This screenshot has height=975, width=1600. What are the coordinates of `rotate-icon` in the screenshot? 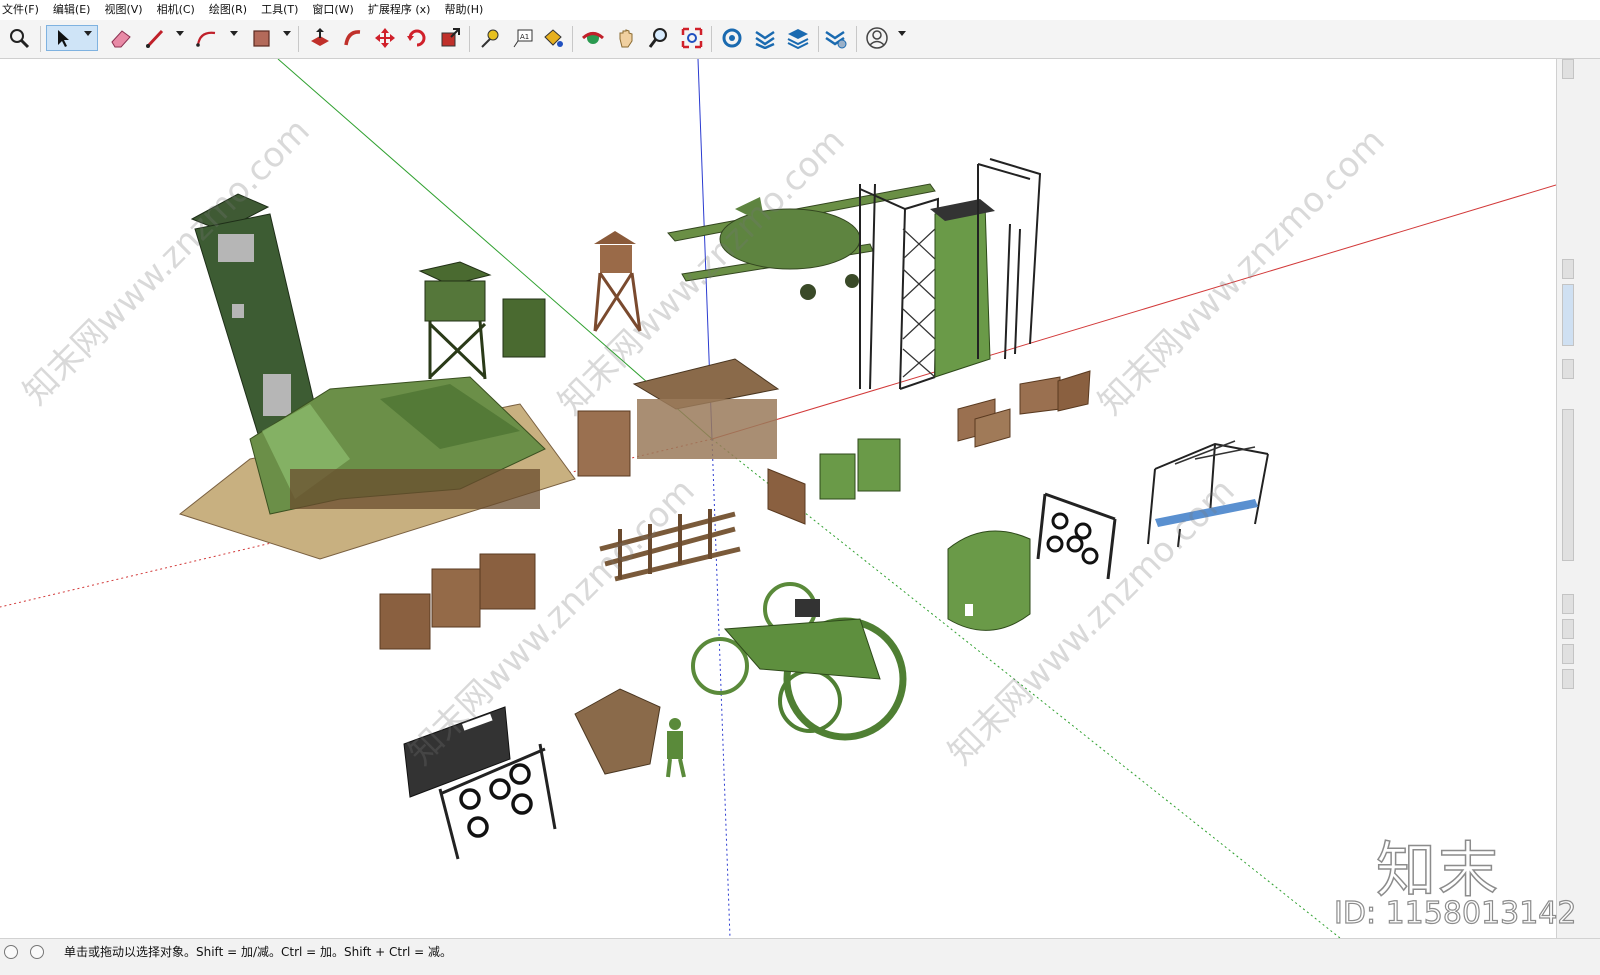 It's located at (417, 38).